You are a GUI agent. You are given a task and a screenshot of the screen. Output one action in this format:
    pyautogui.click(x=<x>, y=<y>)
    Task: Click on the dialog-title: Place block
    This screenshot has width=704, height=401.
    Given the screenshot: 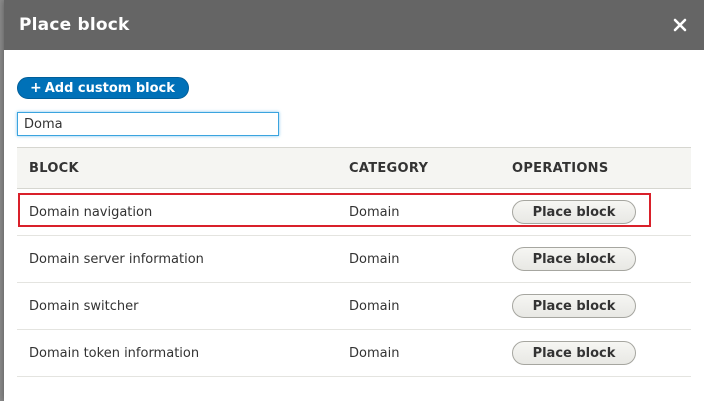 What is the action you would take?
    pyautogui.click(x=74, y=25)
    